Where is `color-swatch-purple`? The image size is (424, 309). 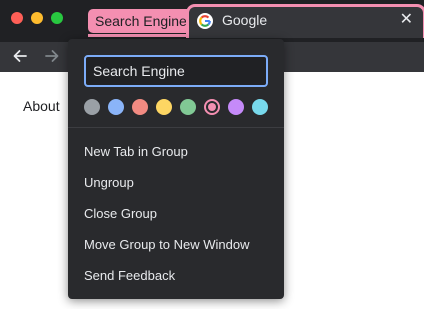
color-swatch-purple is located at coordinates (236, 107).